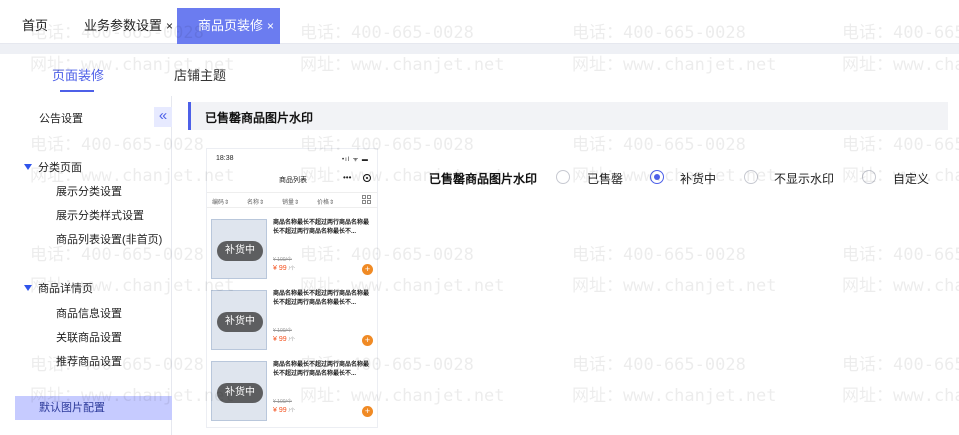 The image size is (959, 435). I want to click on top-tab-bar: 首页 业务参数设置 × 商品页装修 ×, so click(479, 22).